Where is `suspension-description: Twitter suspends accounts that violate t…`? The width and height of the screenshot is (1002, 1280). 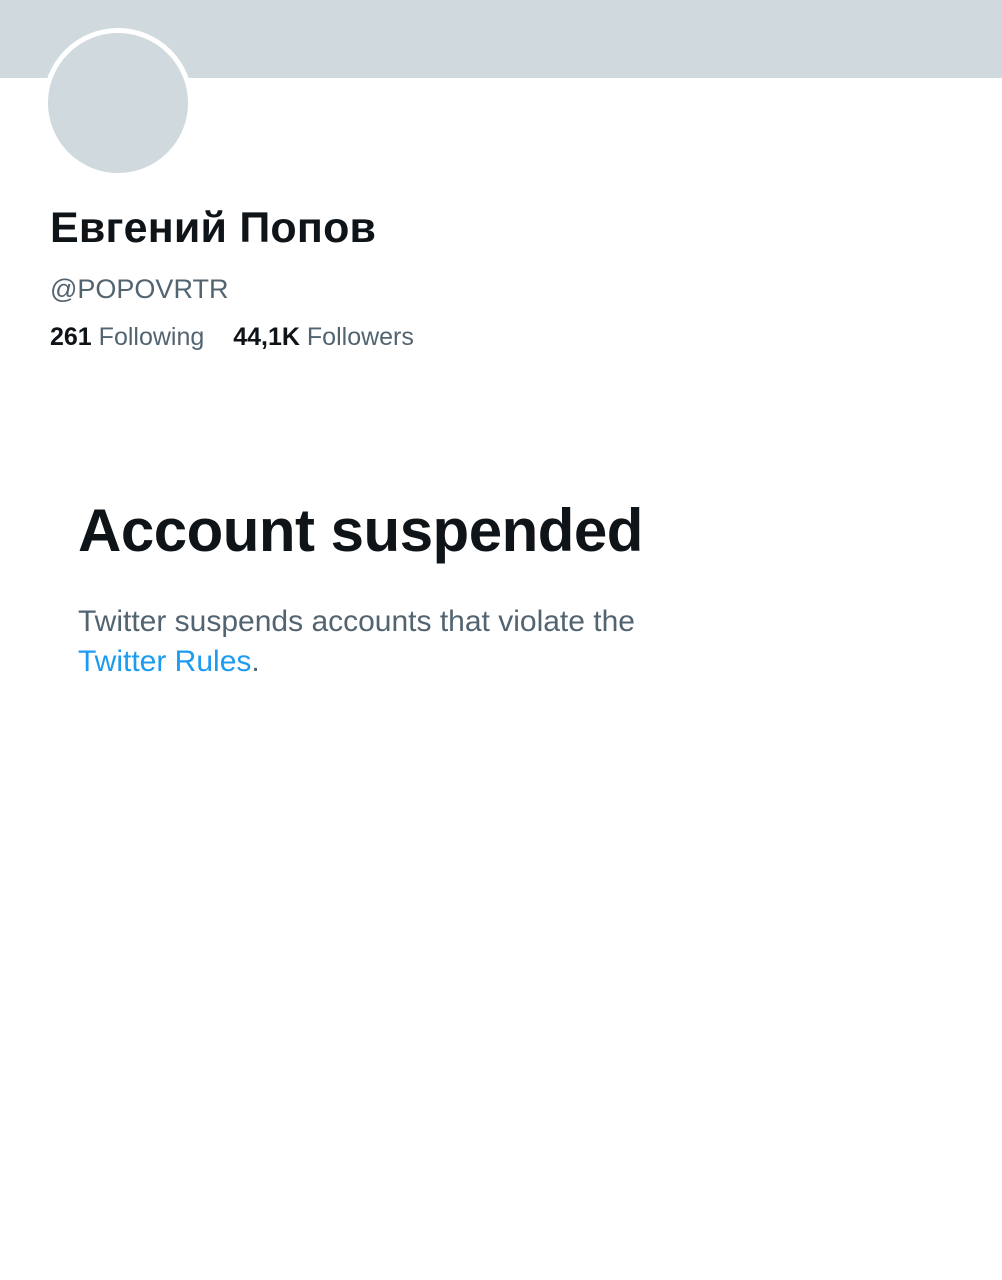 suspension-description: Twitter suspends accounts that violate t… is located at coordinates (428, 642).